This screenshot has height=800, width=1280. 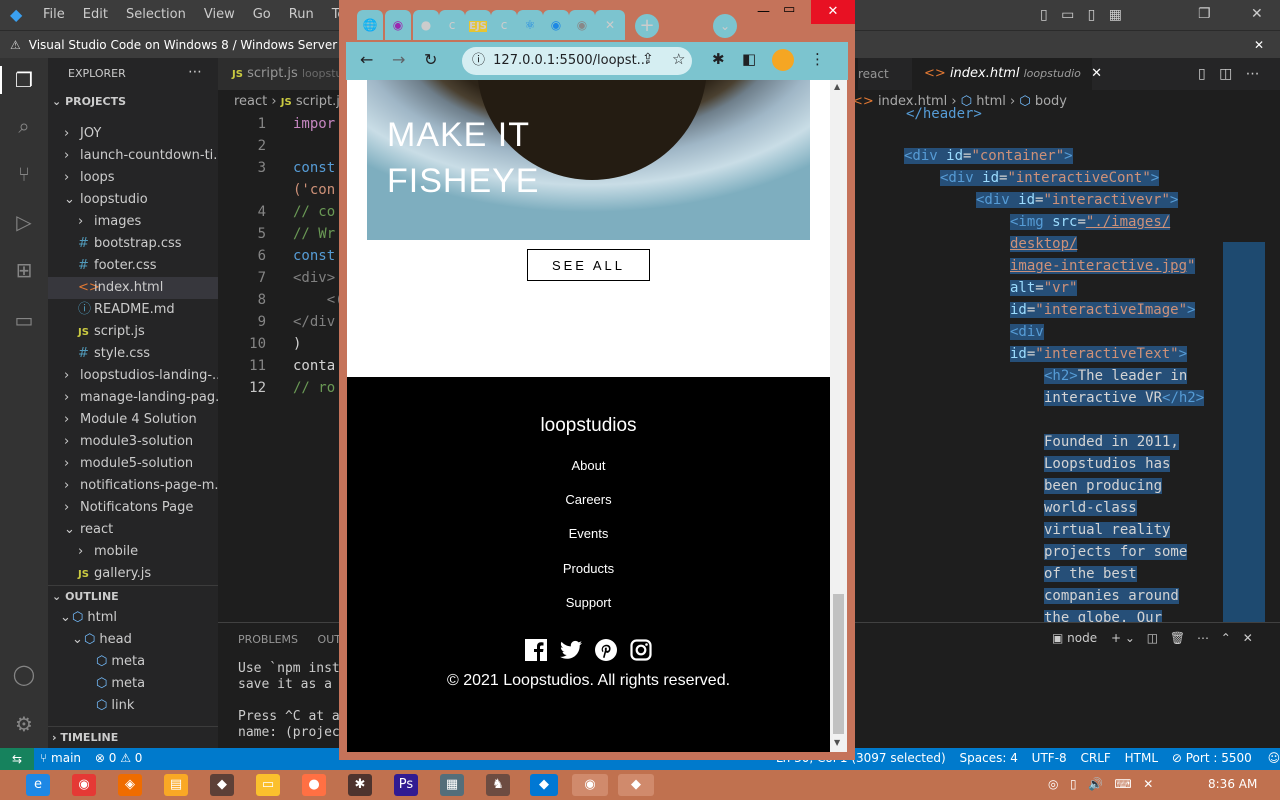 I want to click on scroll-down-icon: ▼, so click(x=837, y=742).